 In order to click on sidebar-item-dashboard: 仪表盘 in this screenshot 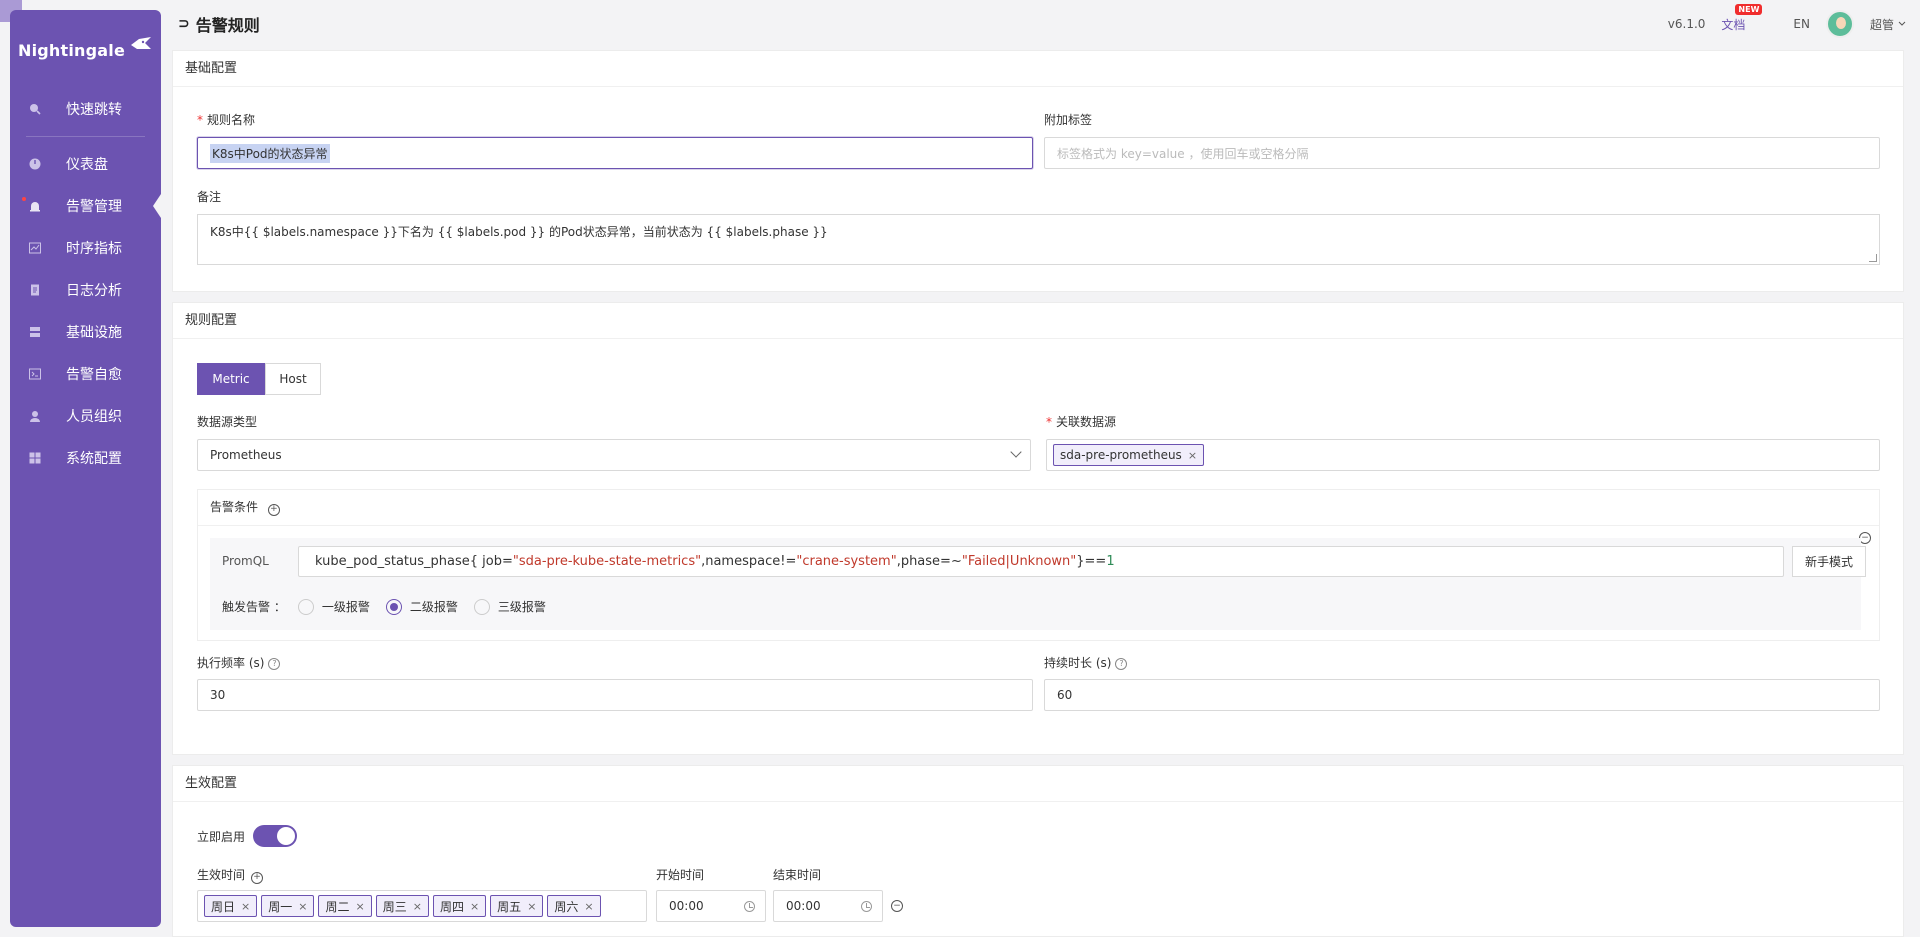, I will do `click(85, 164)`.